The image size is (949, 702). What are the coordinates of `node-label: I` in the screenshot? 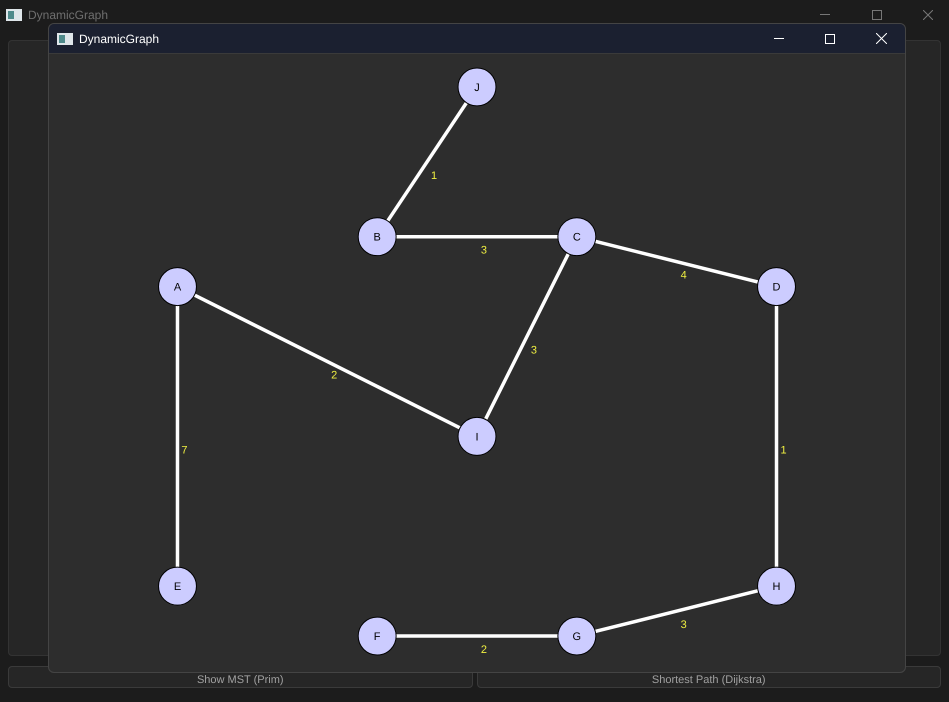 It's located at (477, 437).